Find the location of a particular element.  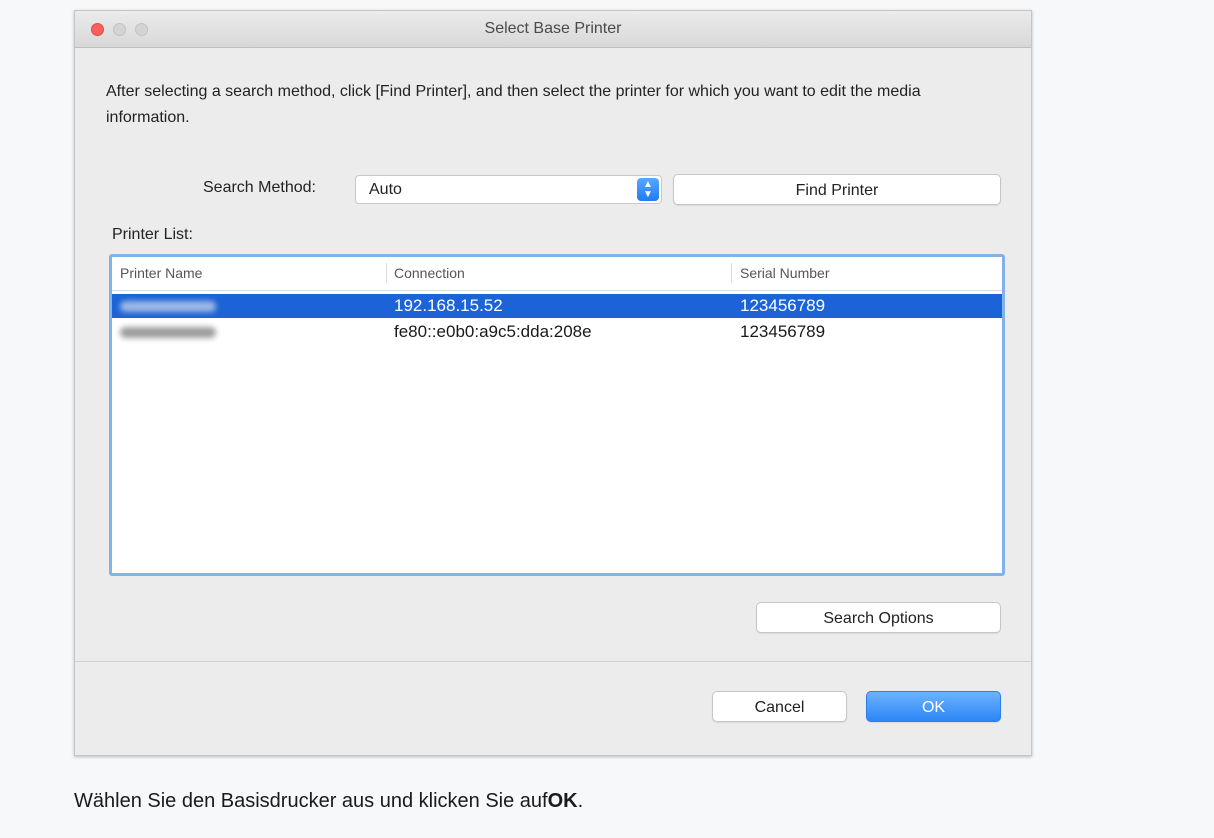

select-stepper-icon: ▲ ▼ is located at coordinates (648, 189).